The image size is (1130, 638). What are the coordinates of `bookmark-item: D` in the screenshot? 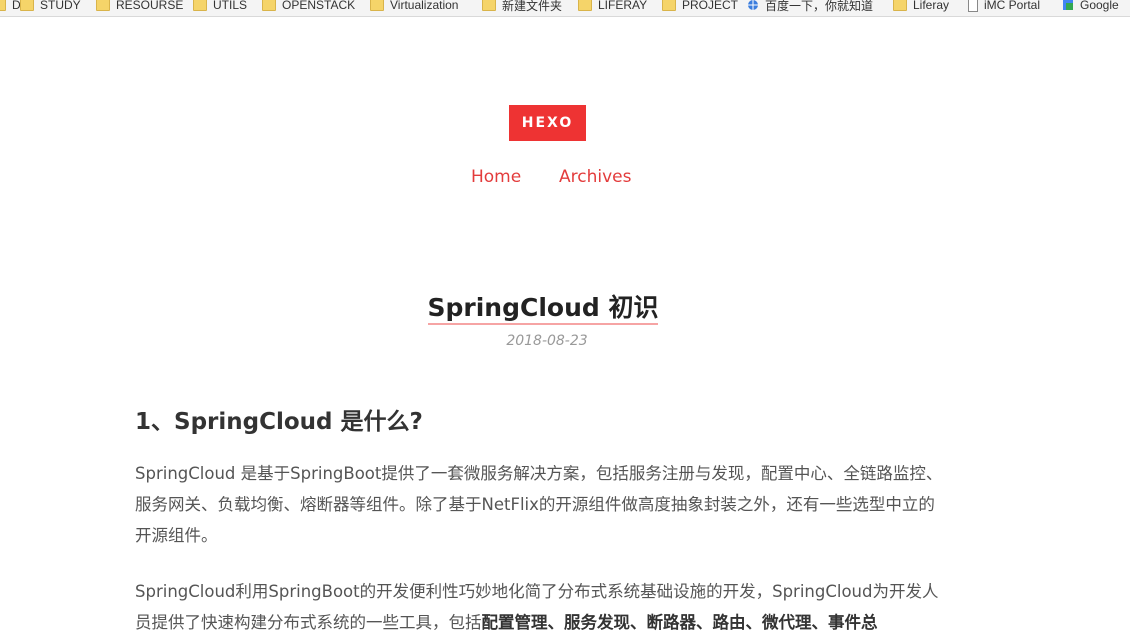 It's located at (10, 7).